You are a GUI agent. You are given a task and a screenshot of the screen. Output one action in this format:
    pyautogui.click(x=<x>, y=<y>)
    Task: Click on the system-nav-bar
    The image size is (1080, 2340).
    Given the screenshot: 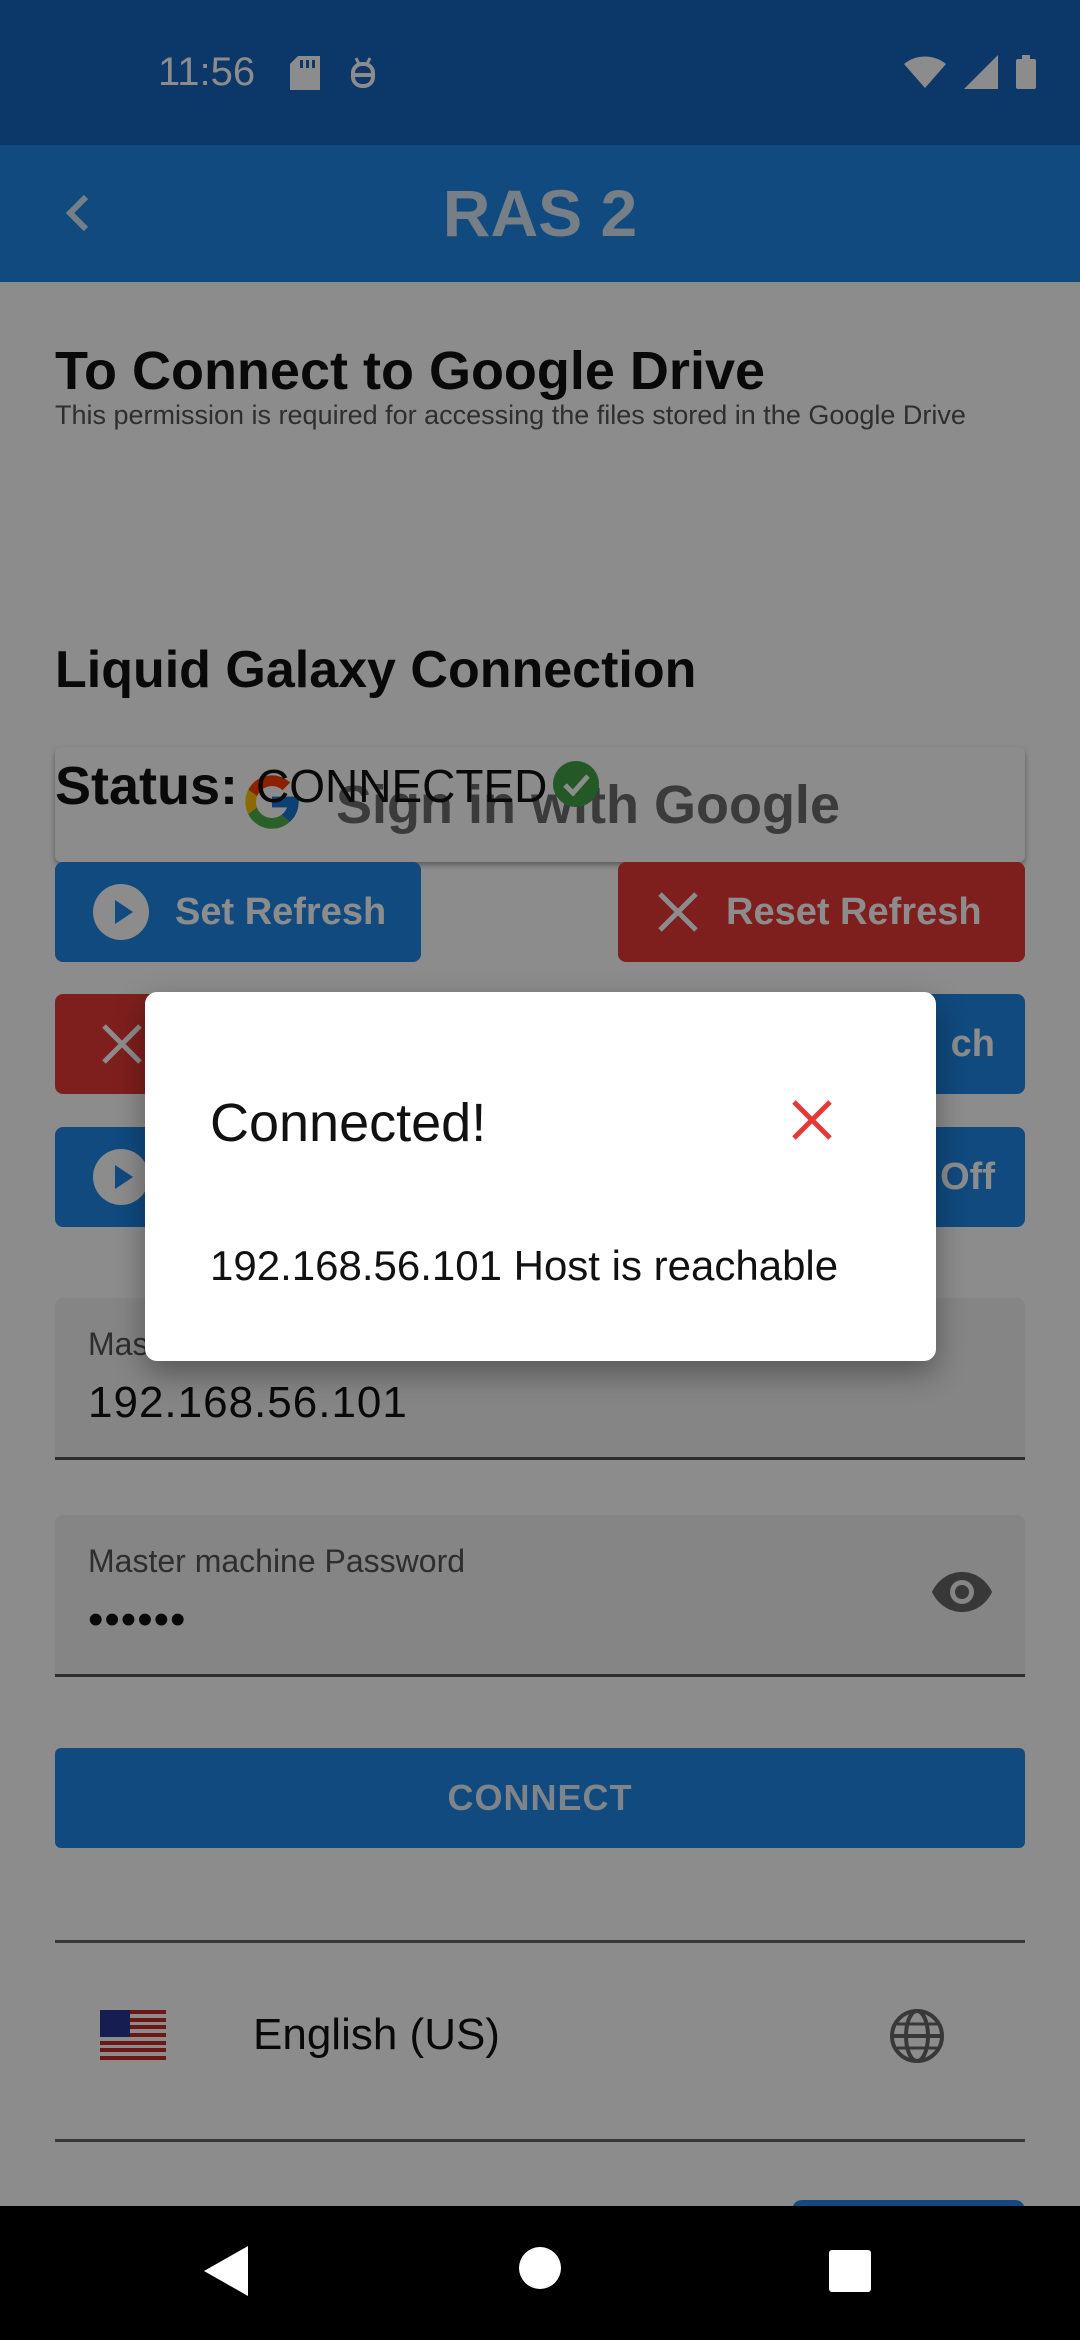 What is the action you would take?
    pyautogui.click(x=540, y=2273)
    